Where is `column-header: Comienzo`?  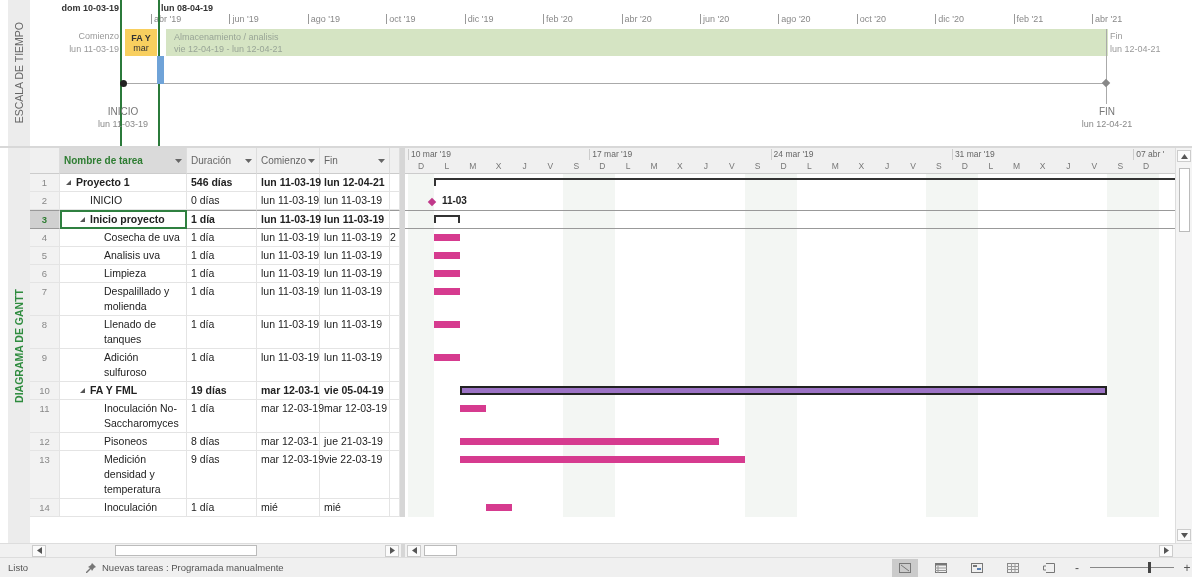 column-header: Comienzo is located at coordinates (288, 161).